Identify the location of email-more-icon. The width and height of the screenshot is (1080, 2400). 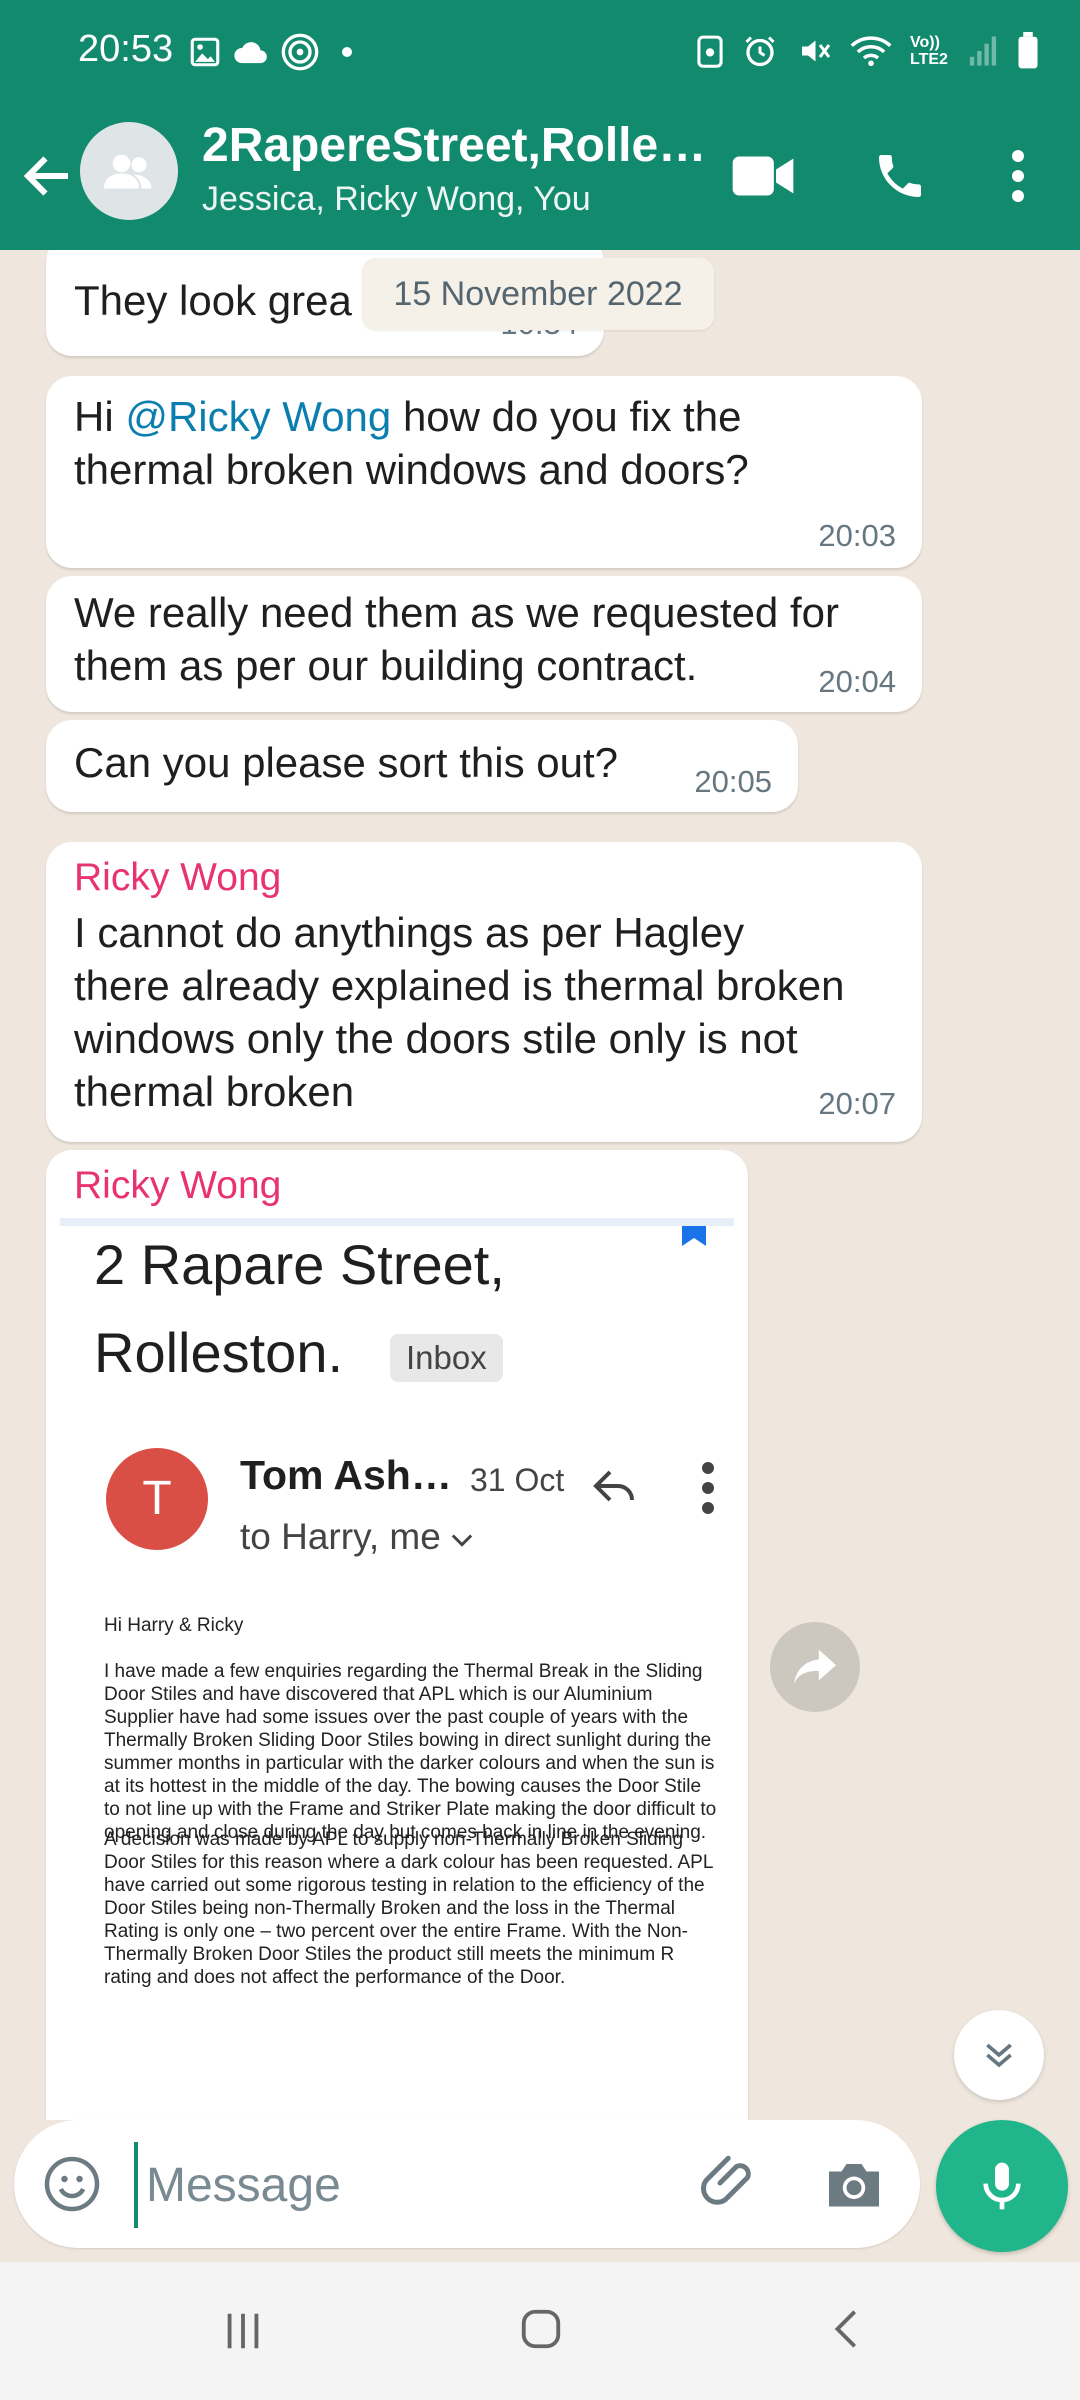
(708, 1488).